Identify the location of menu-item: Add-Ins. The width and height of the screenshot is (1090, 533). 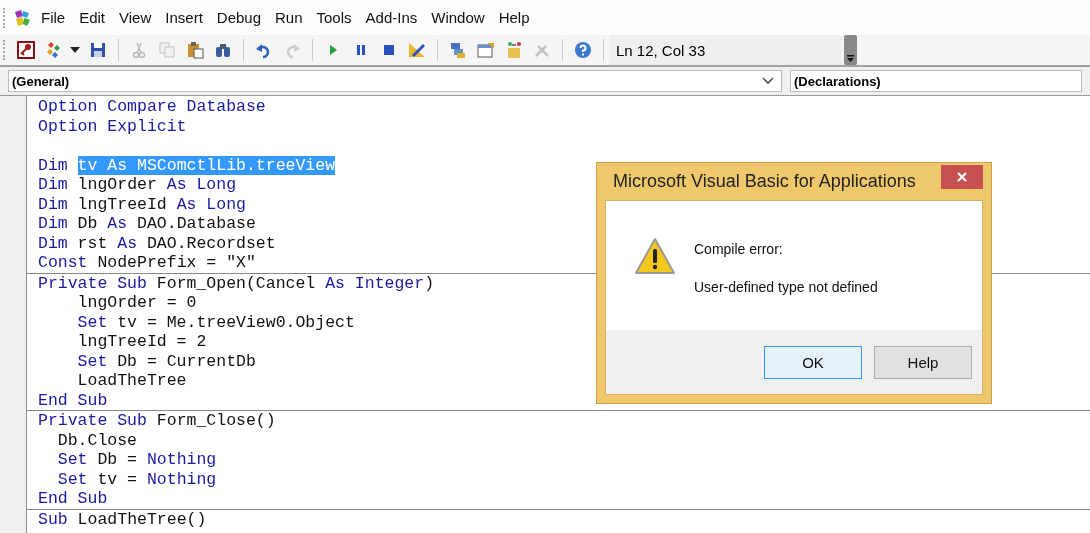
(391, 17).